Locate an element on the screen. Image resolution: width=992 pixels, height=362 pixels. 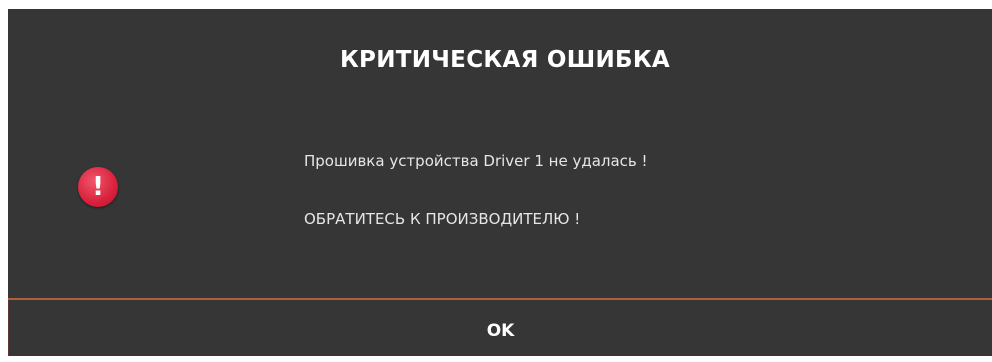
error-exclamation-icon: ! is located at coordinates (98, 187).